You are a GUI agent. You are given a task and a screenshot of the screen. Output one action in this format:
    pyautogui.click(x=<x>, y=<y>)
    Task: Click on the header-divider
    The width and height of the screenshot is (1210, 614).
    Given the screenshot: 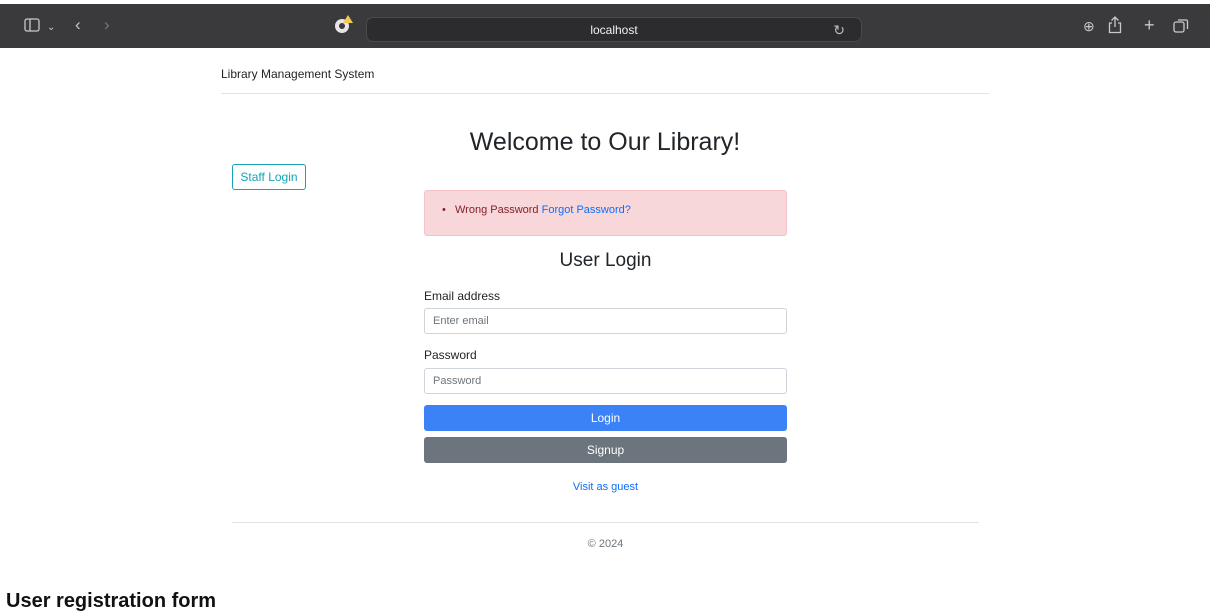 What is the action you would take?
    pyautogui.click(x=605, y=93)
    